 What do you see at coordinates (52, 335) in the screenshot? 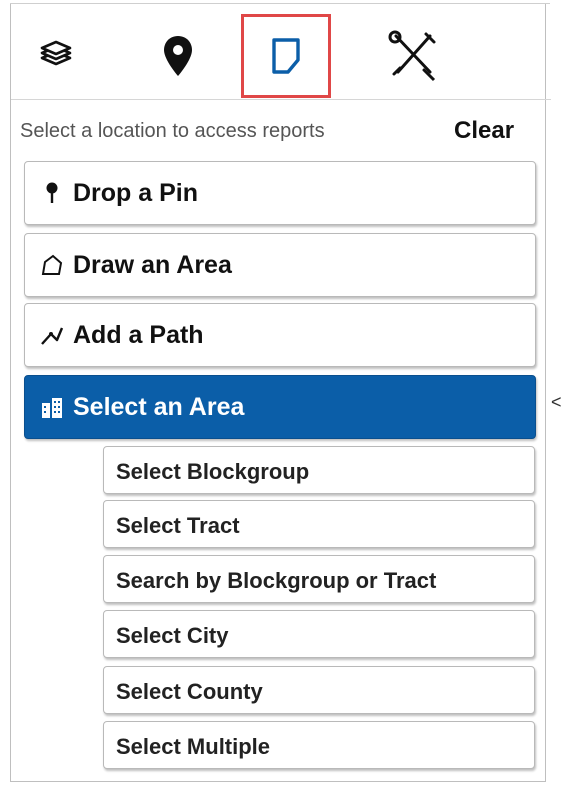
I see `path-icon` at bounding box center [52, 335].